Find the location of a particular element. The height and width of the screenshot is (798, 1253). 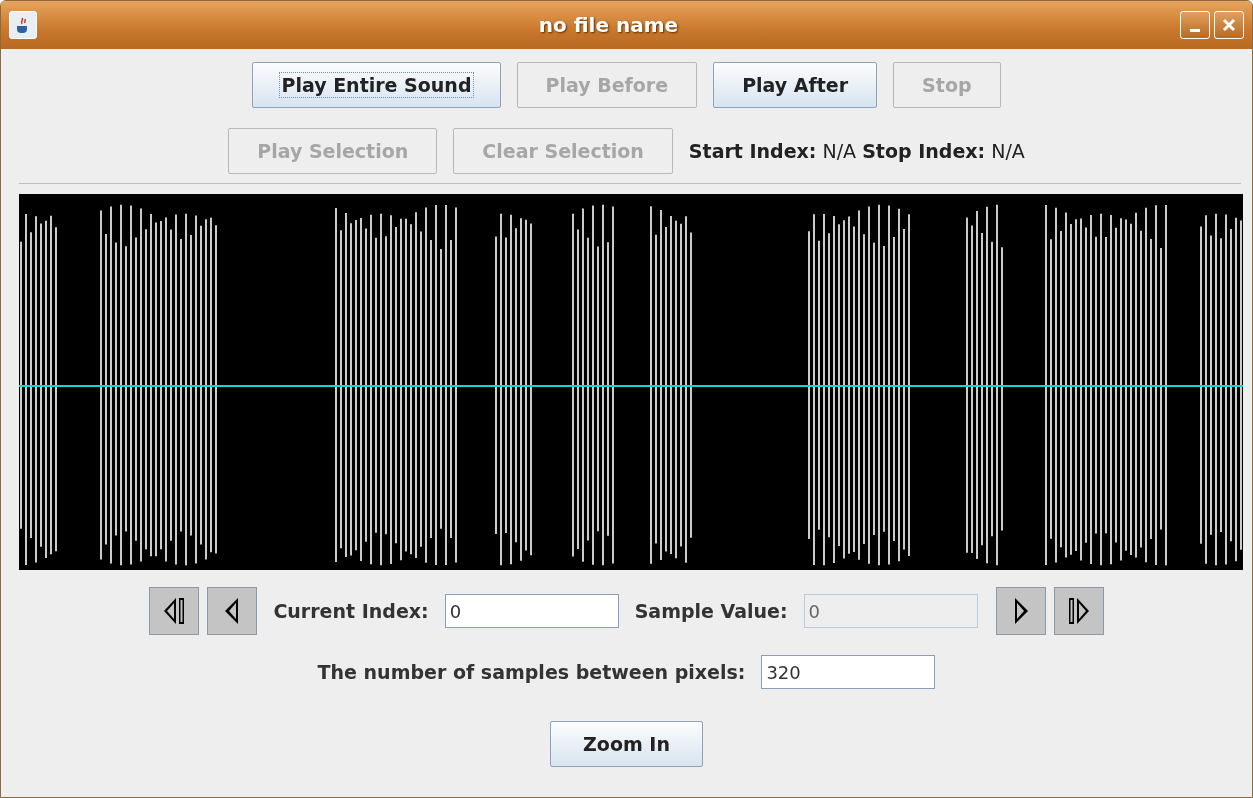

samples-between-pixels-field: 320 is located at coordinates (848, 672).